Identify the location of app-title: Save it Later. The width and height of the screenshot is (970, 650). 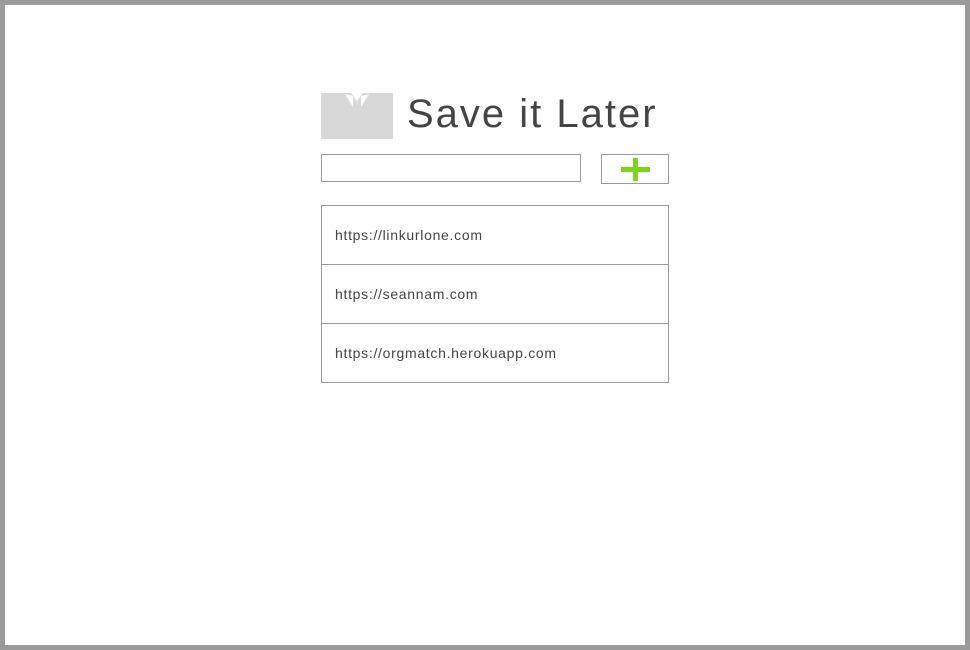
(532, 114).